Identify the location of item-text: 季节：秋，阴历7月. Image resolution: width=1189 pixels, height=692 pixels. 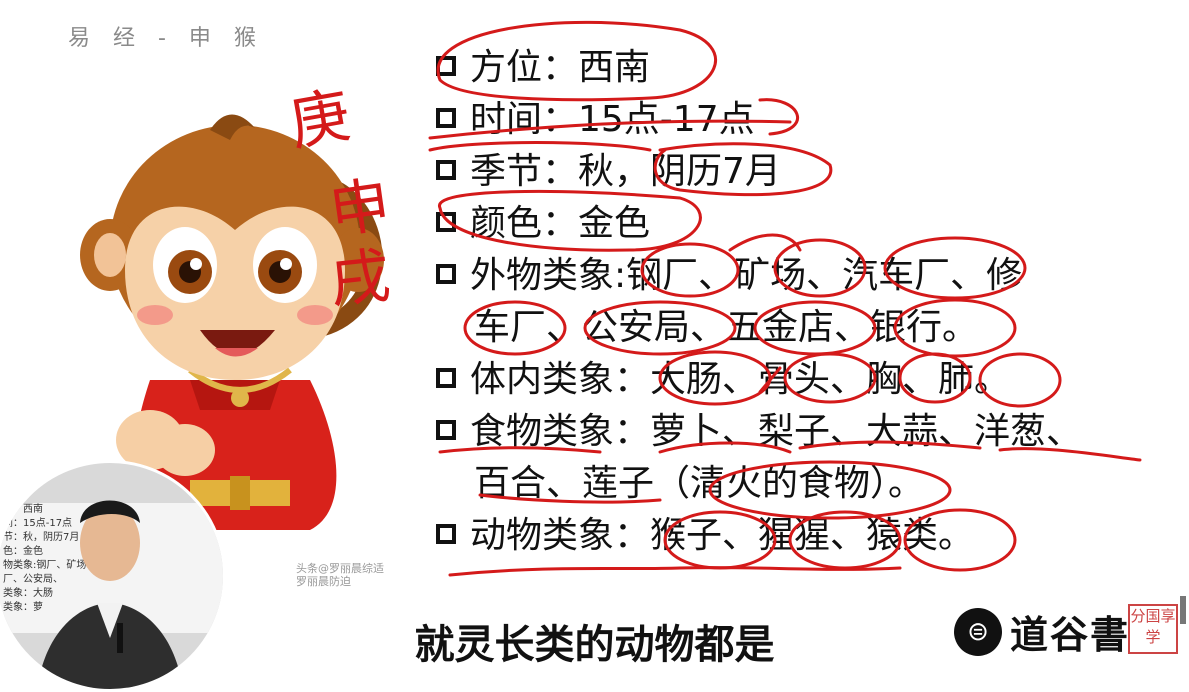
(625, 171).